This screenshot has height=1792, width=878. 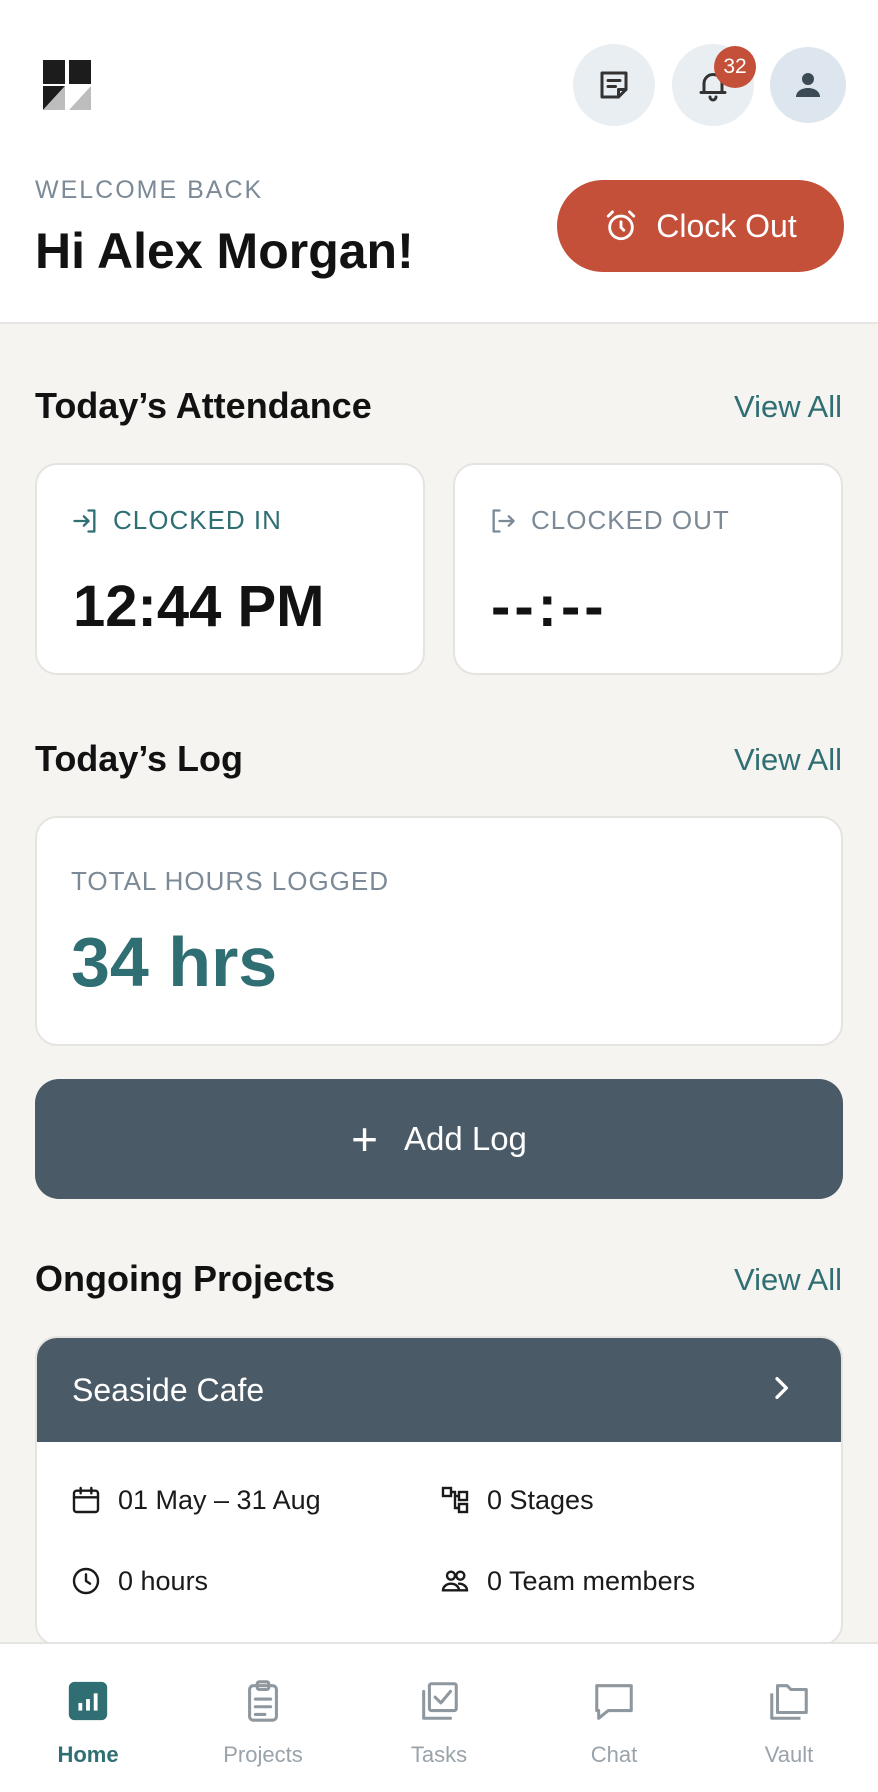 What do you see at coordinates (439, 1754) in the screenshot?
I see `nav-label-tasks: Tasks` at bounding box center [439, 1754].